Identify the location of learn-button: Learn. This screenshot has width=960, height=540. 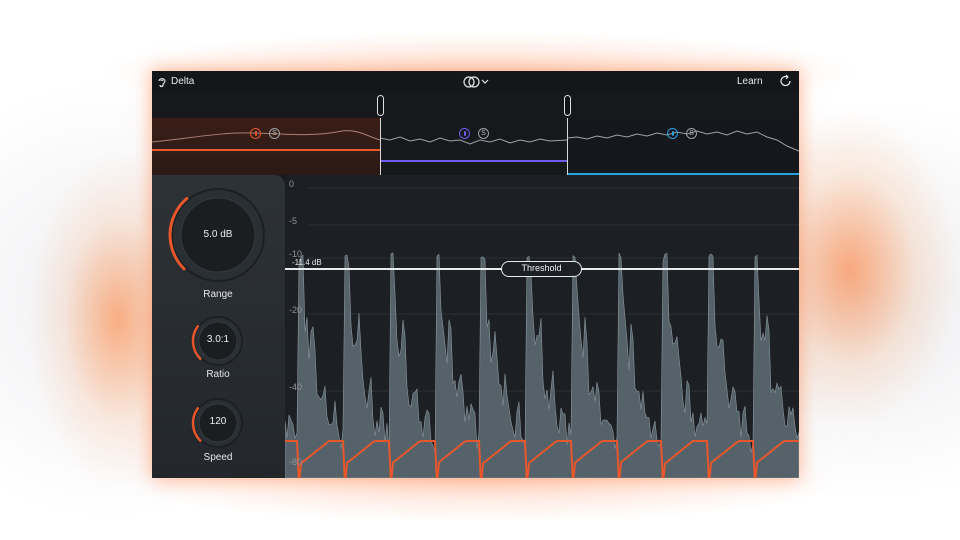
(750, 81).